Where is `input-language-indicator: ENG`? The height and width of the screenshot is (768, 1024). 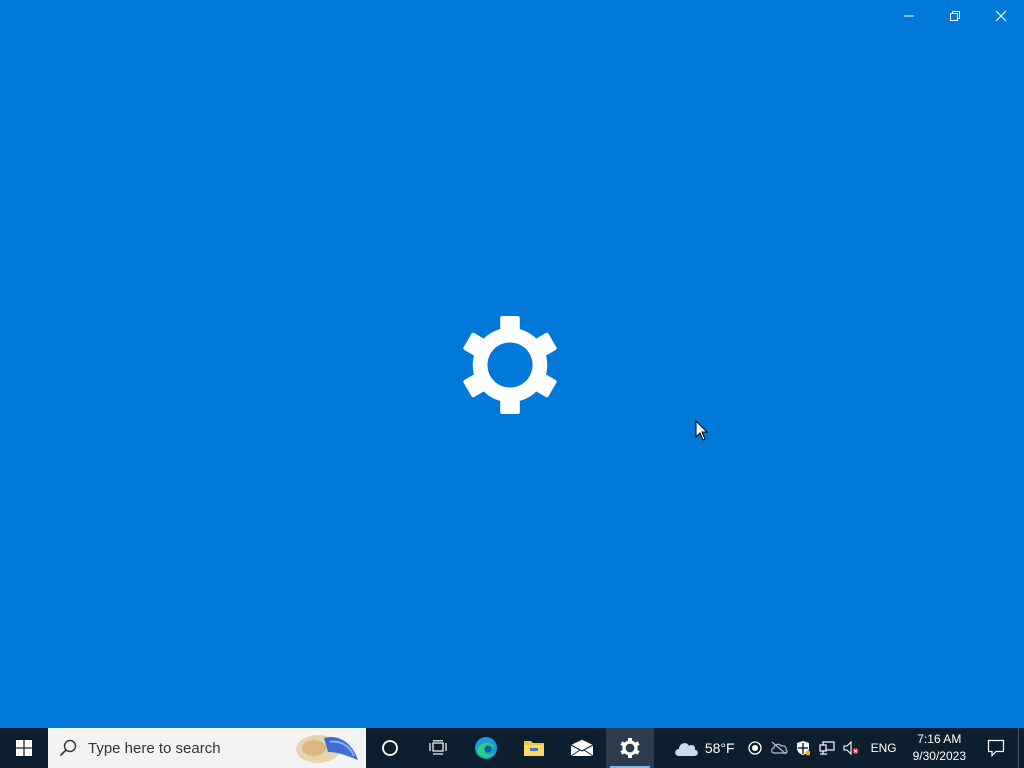
input-language-indicator: ENG is located at coordinates (884, 748).